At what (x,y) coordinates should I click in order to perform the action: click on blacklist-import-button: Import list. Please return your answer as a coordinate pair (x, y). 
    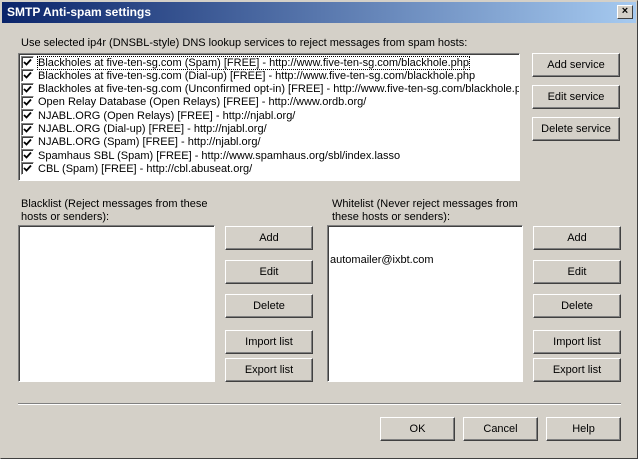
    Looking at the image, I should click on (269, 342).